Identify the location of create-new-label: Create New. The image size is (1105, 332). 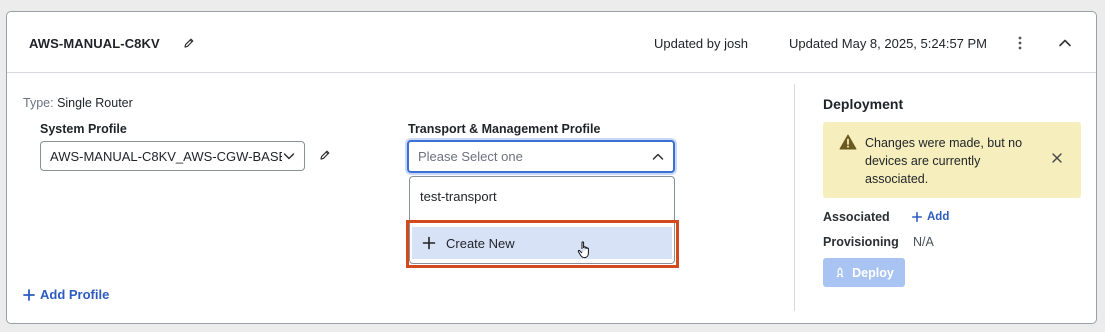
(480, 243).